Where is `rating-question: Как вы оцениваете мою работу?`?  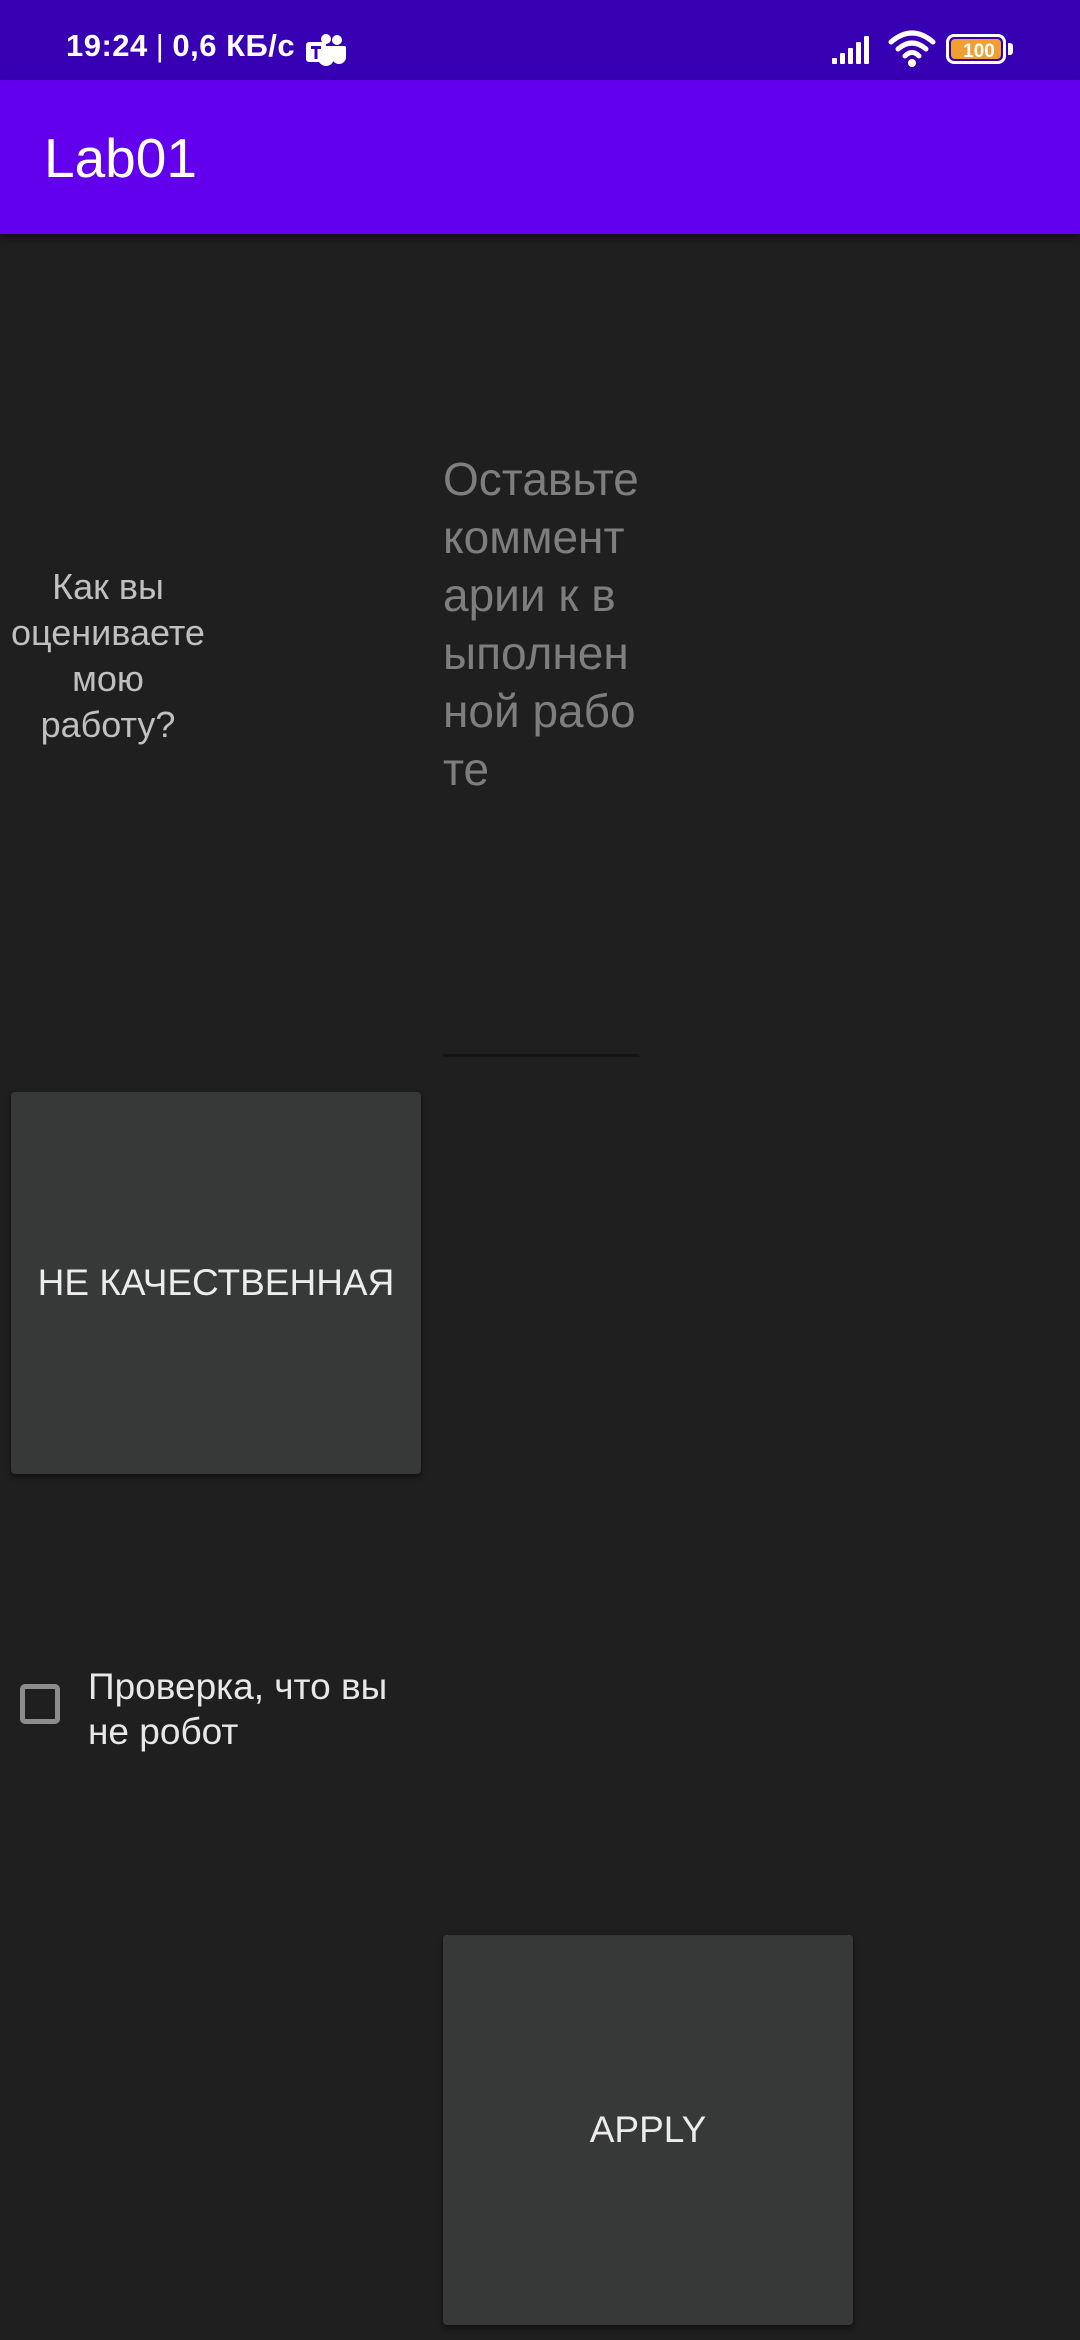 rating-question: Как вы оцениваете мою работу? is located at coordinates (108, 655).